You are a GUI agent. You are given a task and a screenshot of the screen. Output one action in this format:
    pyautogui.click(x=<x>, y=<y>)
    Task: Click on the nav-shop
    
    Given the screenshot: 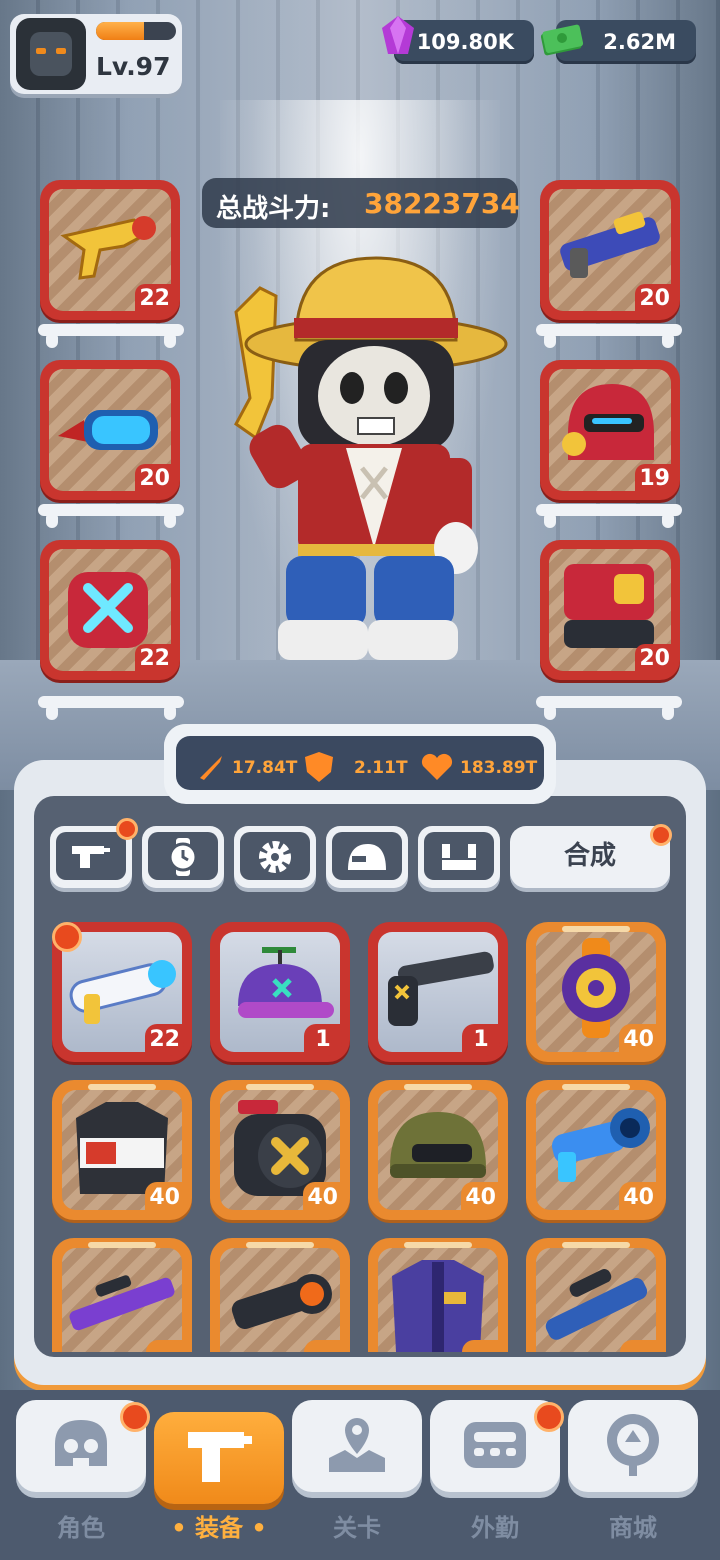 What is the action you would take?
    pyautogui.click(x=633, y=1446)
    